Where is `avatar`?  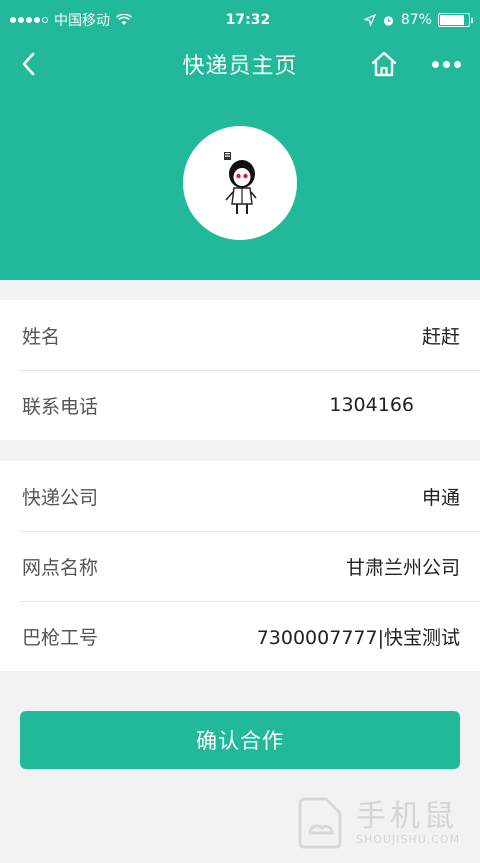 avatar is located at coordinates (240, 183).